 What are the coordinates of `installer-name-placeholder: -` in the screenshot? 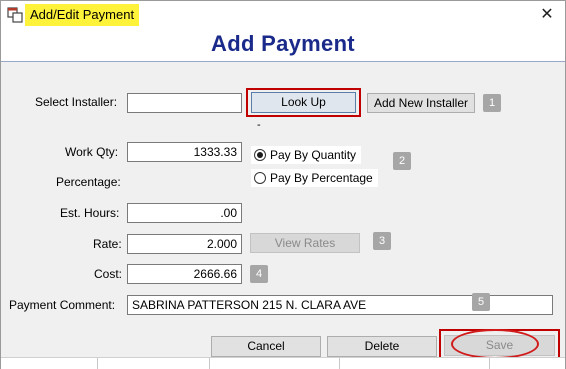 It's located at (259, 125).